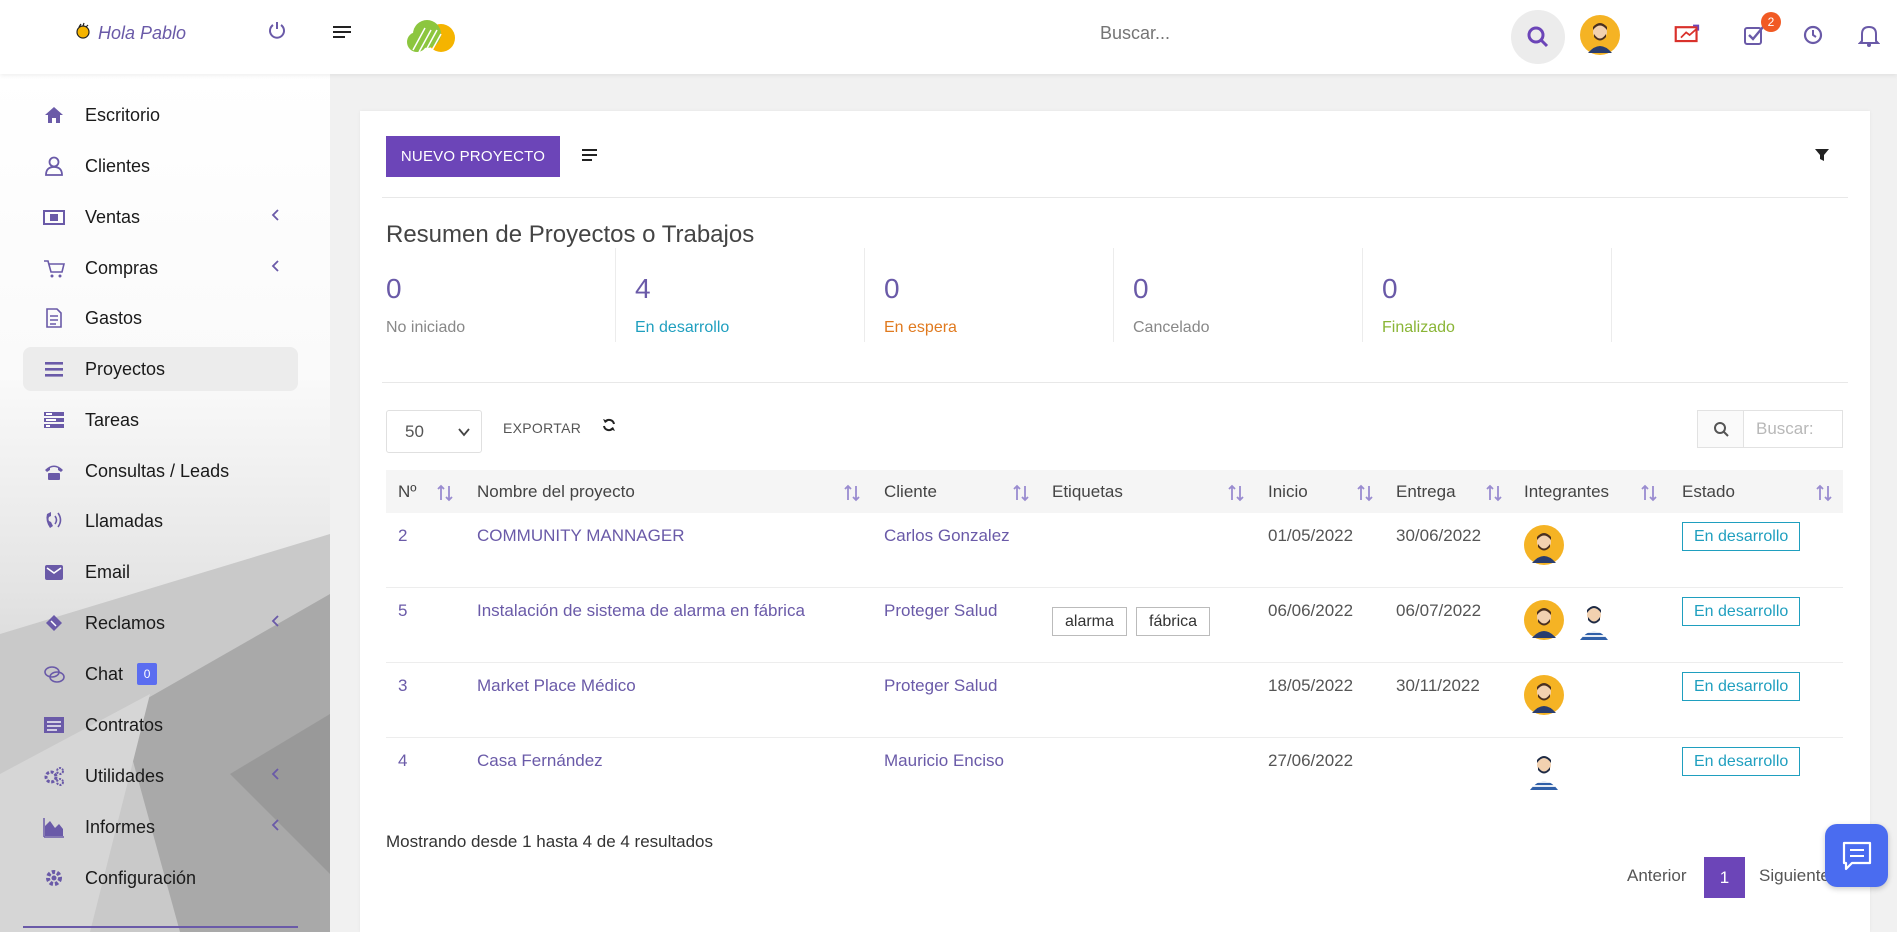 The width and height of the screenshot is (1897, 932). Describe the element at coordinates (402, 686) in the screenshot. I see `project-number-link: 3` at that location.